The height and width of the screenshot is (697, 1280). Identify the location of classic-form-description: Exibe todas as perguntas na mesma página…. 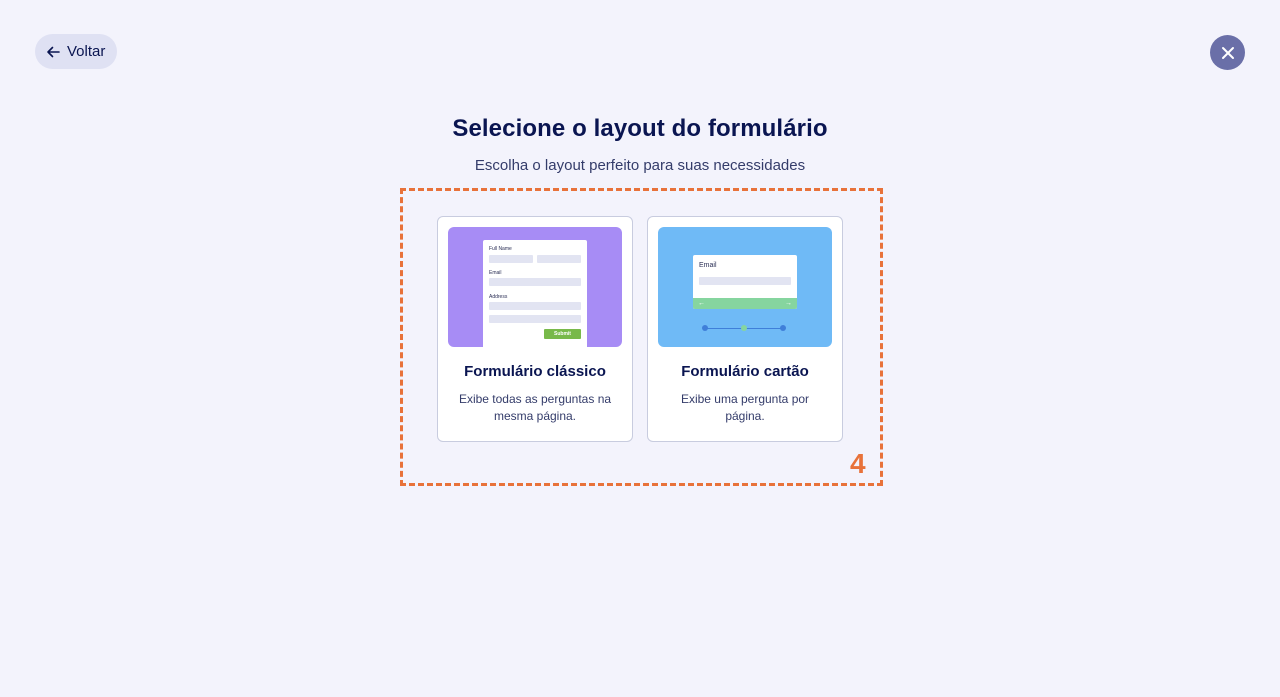
(535, 407).